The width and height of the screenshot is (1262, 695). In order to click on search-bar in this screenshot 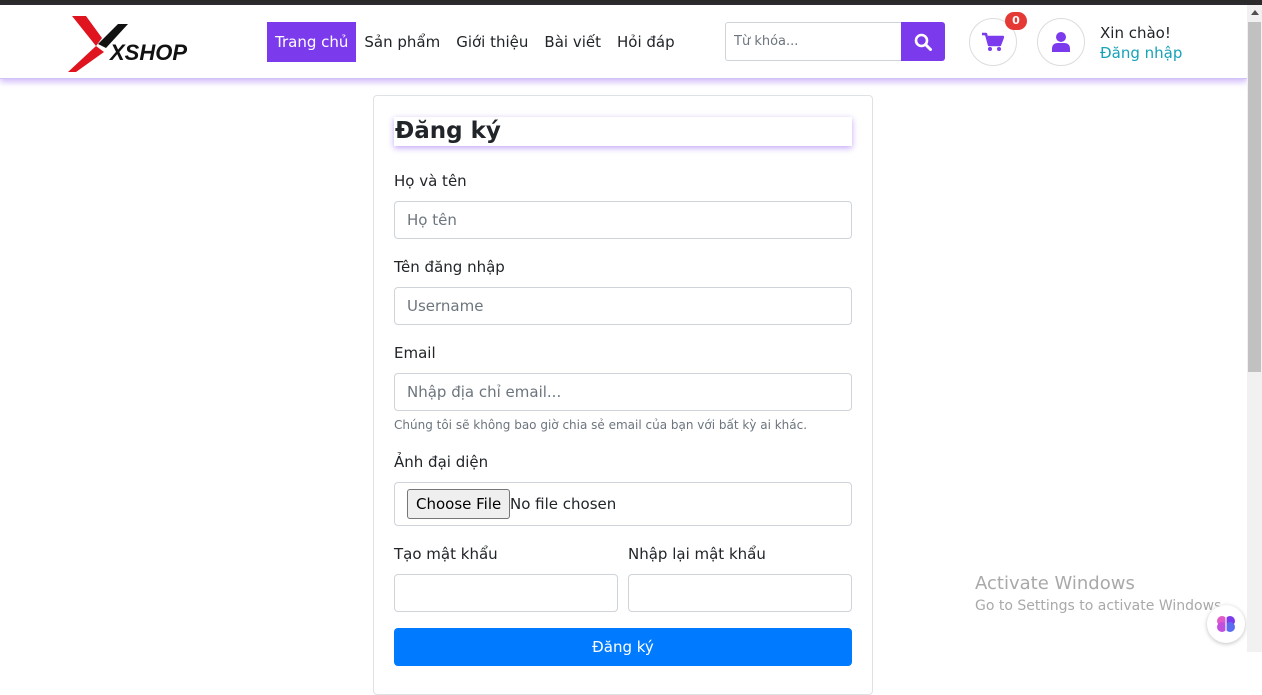, I will do `click(835, 41)`.